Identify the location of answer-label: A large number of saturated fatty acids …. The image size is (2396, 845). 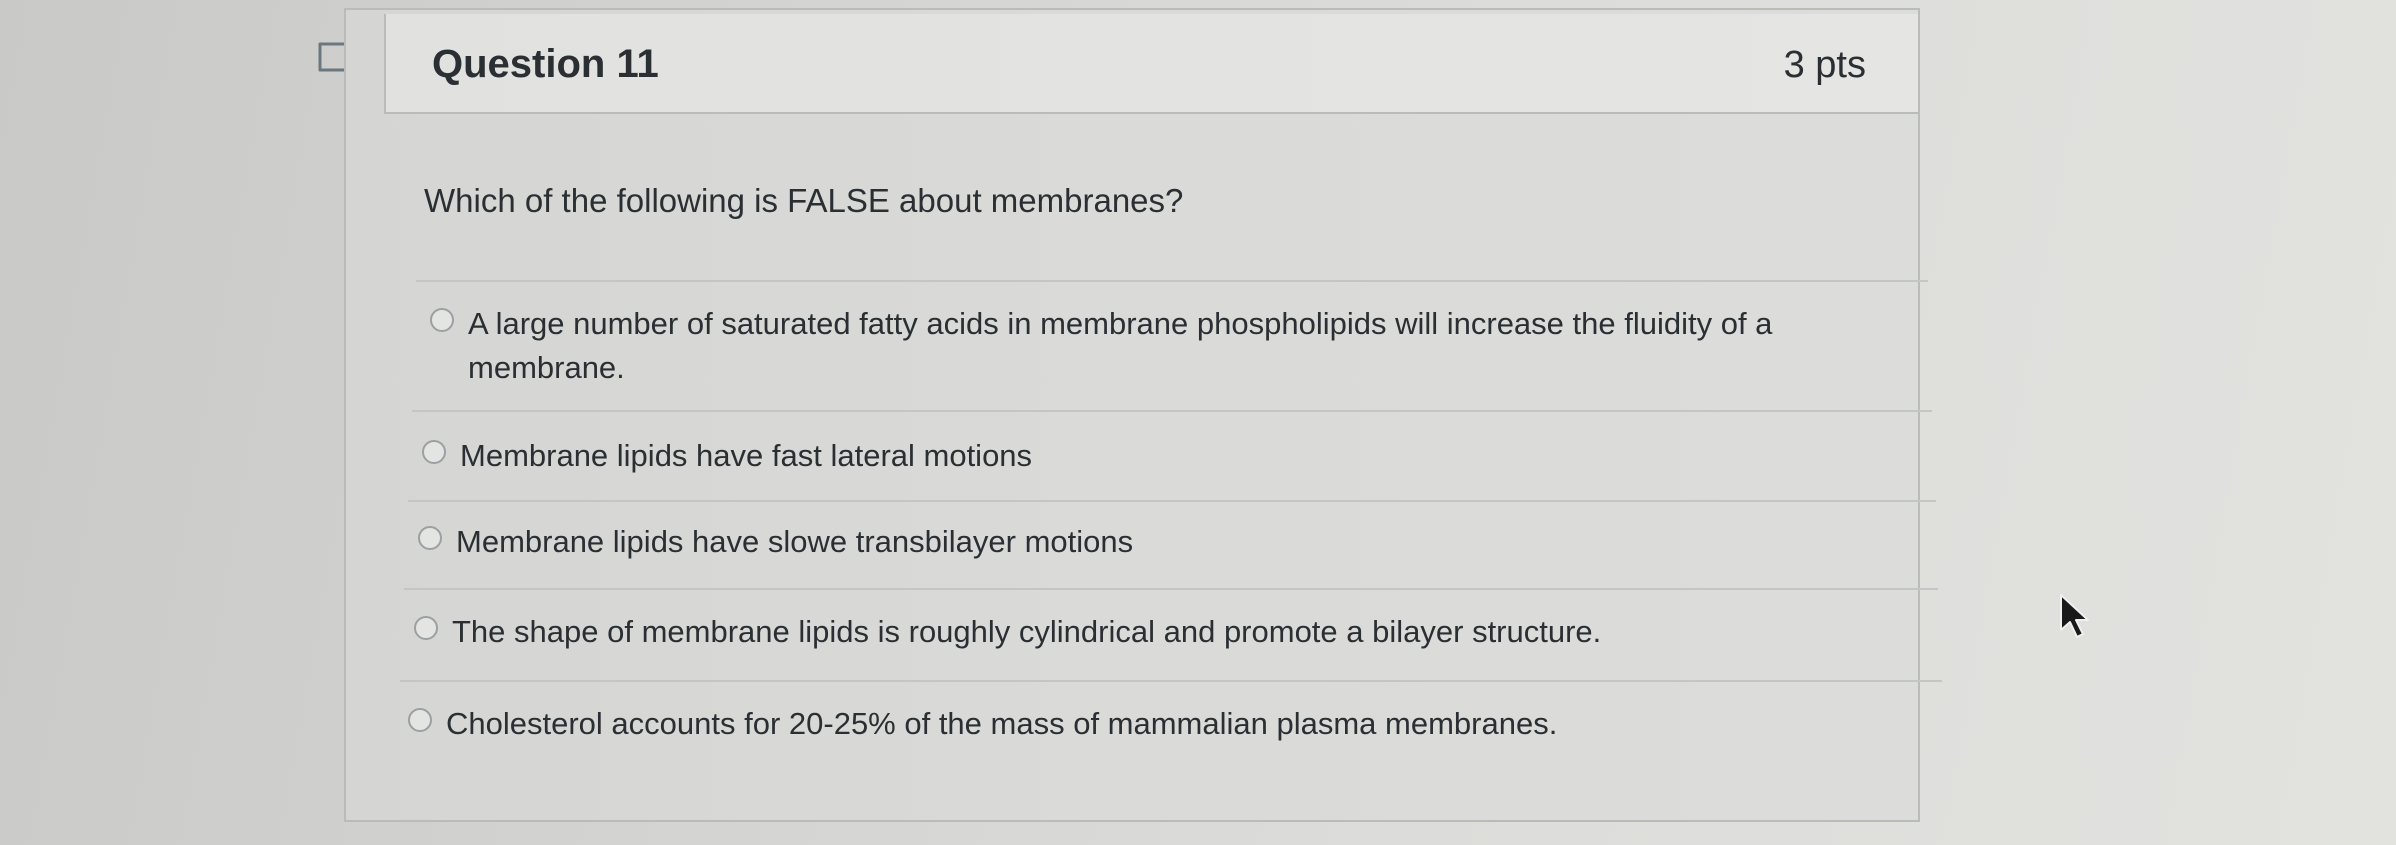
(1120, 323).